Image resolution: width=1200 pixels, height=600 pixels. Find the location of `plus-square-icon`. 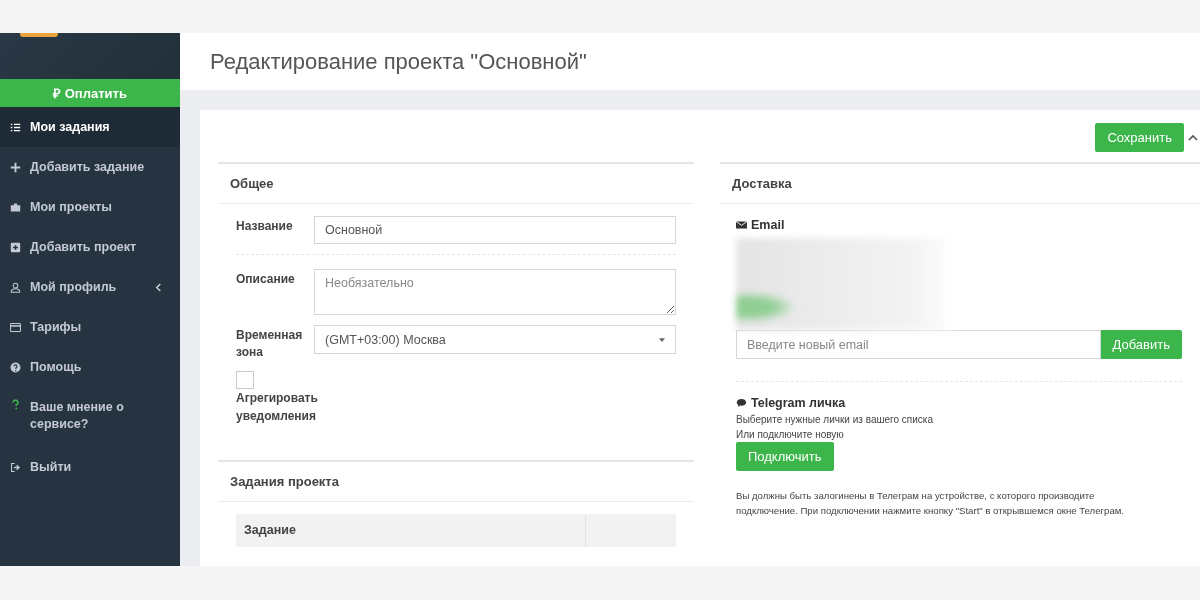

plus-square-icon is located at coordinates (15, 247).